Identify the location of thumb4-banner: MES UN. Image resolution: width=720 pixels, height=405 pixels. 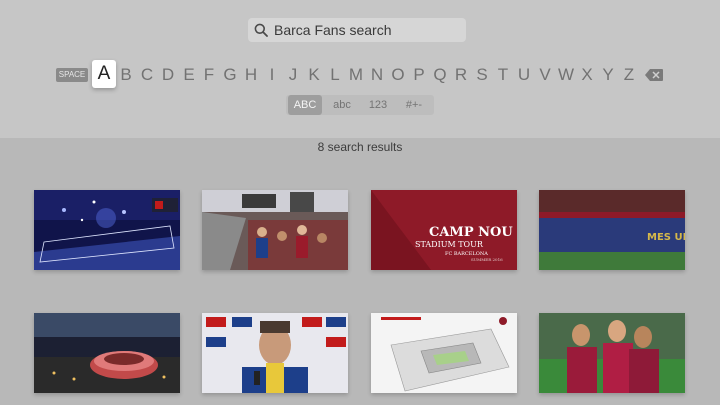
(666, 237).